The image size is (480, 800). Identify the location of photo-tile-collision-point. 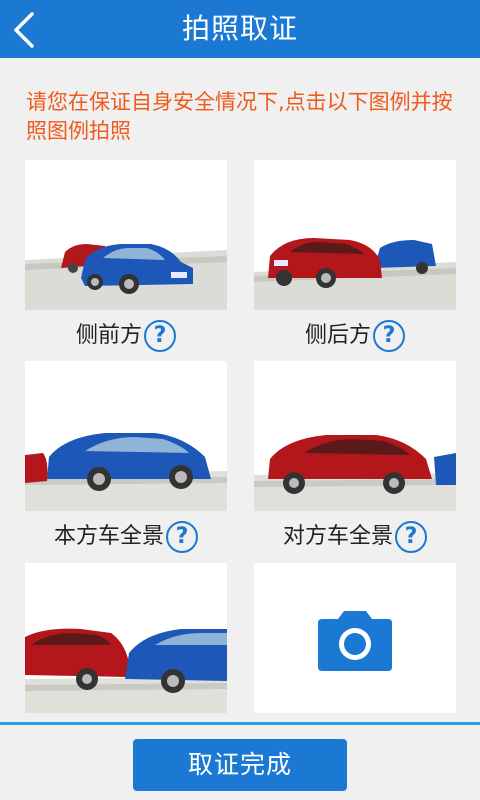
(126, 638).